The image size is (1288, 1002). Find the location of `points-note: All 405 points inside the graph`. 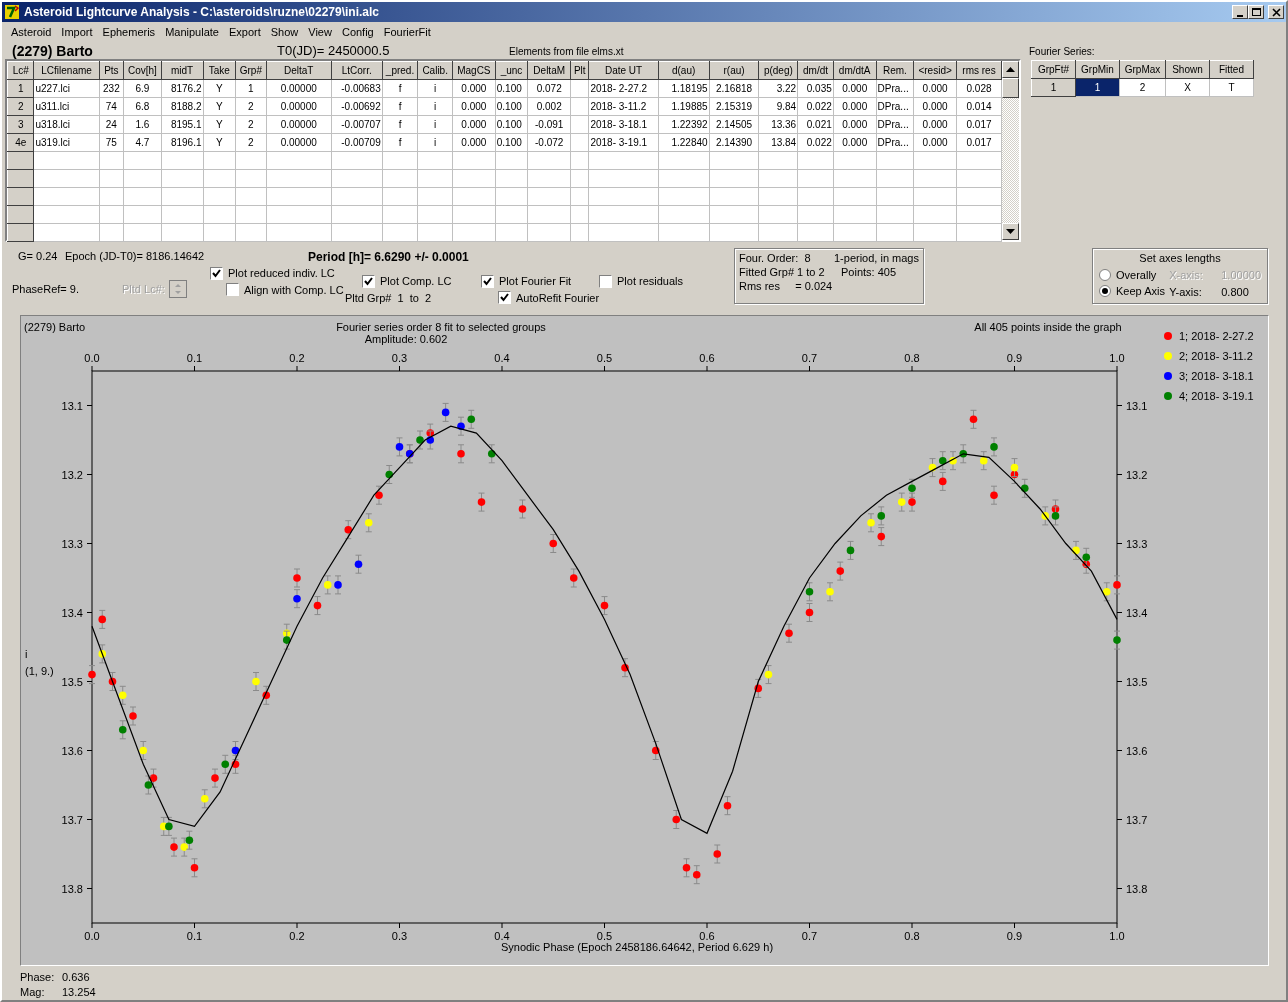

points-note: All 405 points inside the graph is located at coordinates (1048, 327).